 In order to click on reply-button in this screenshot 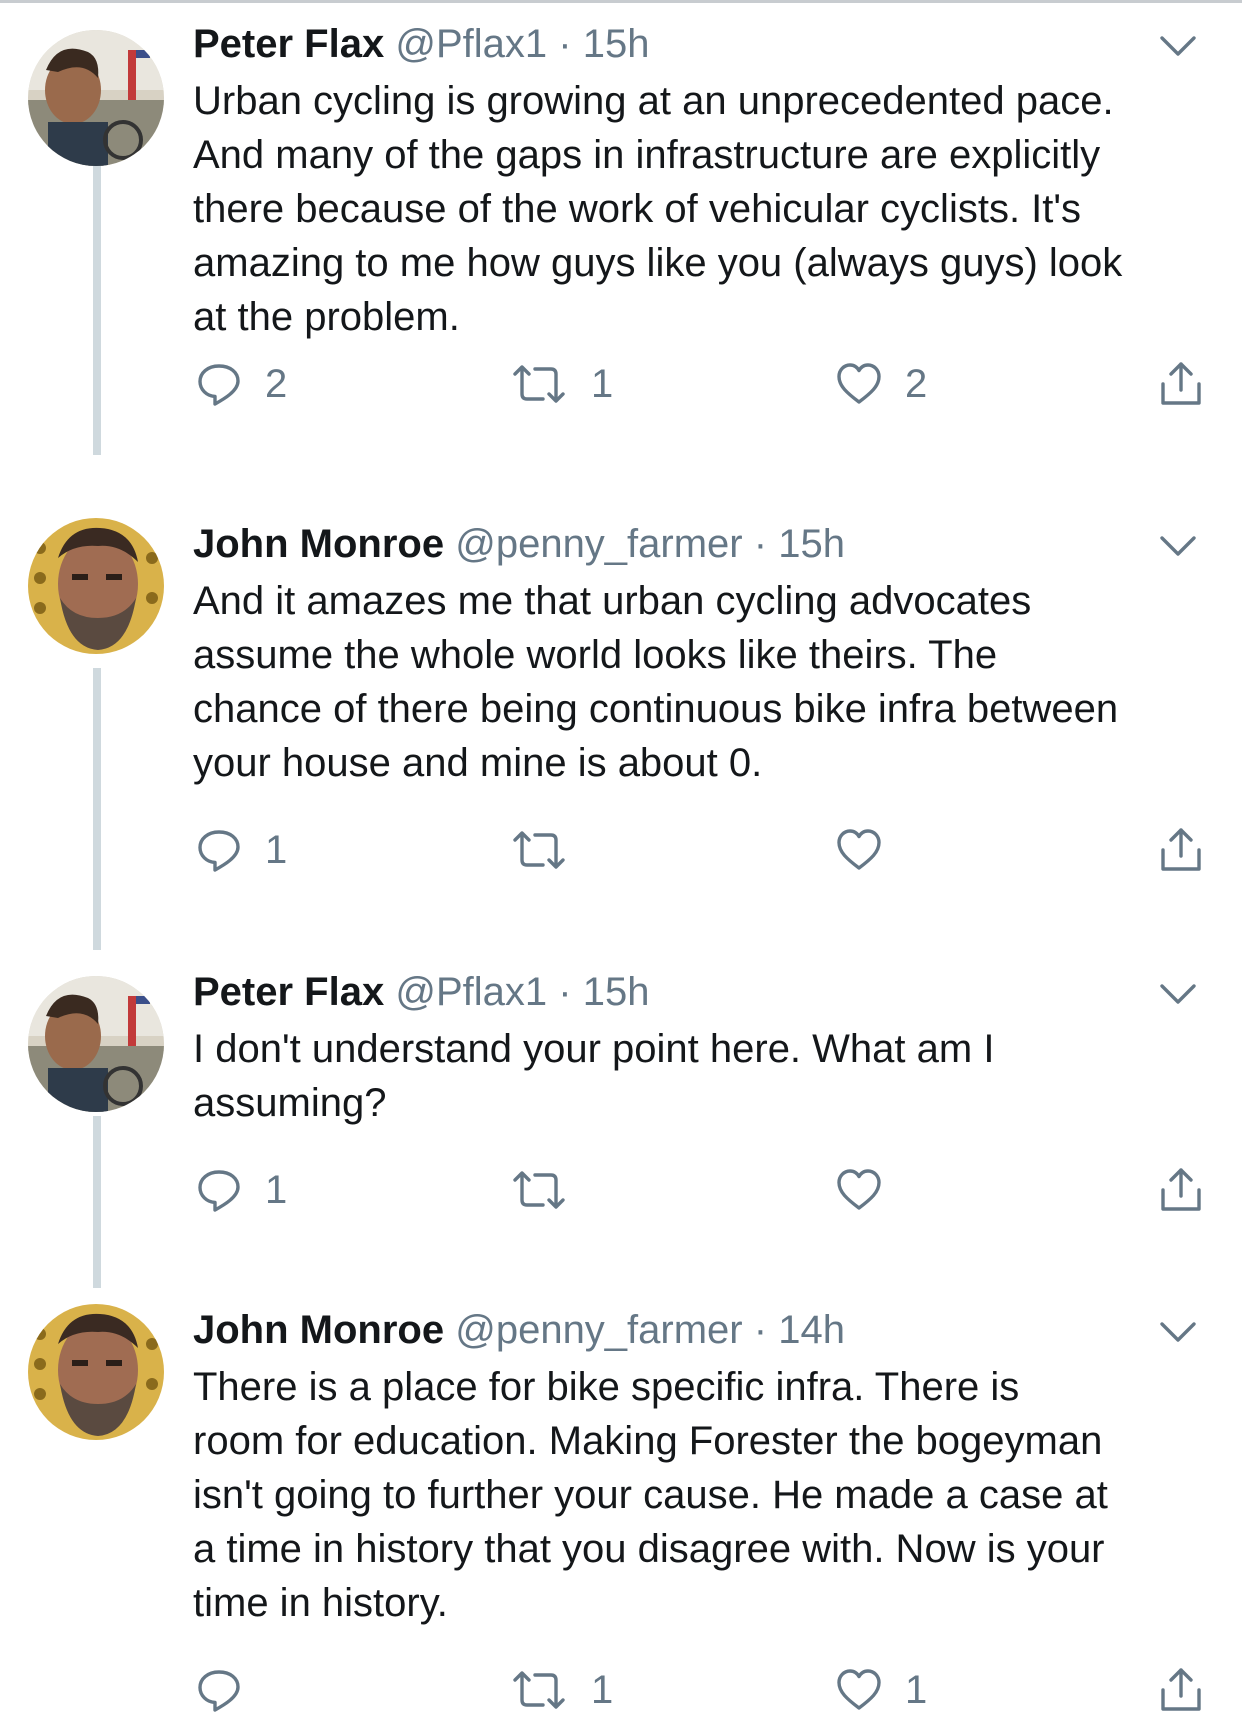, I will do `click(219, 1690)`.